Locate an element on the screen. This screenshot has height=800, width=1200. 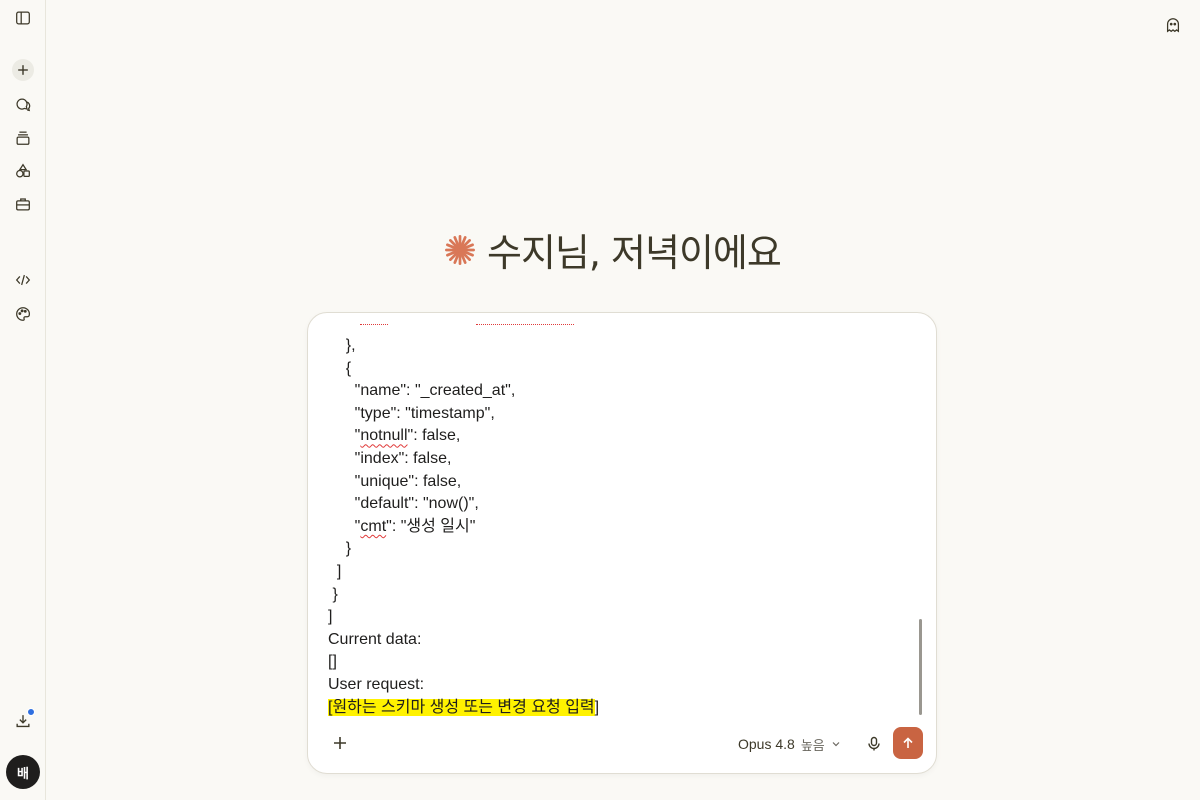
palette-icon is located at coordinates (23, 314).